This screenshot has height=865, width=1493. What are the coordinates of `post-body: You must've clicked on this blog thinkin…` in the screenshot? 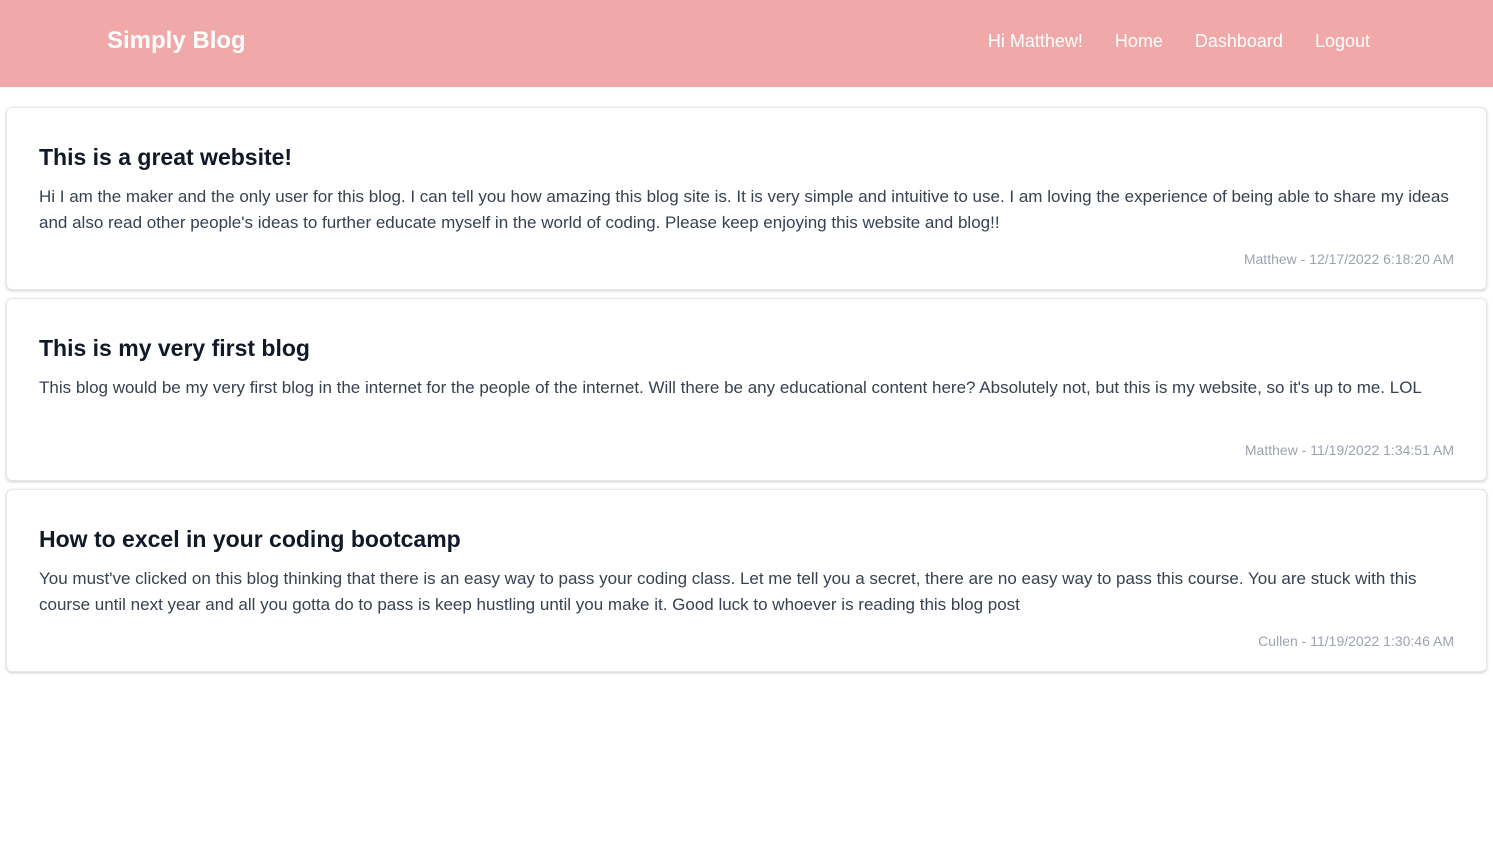 It's located at (728, 591).